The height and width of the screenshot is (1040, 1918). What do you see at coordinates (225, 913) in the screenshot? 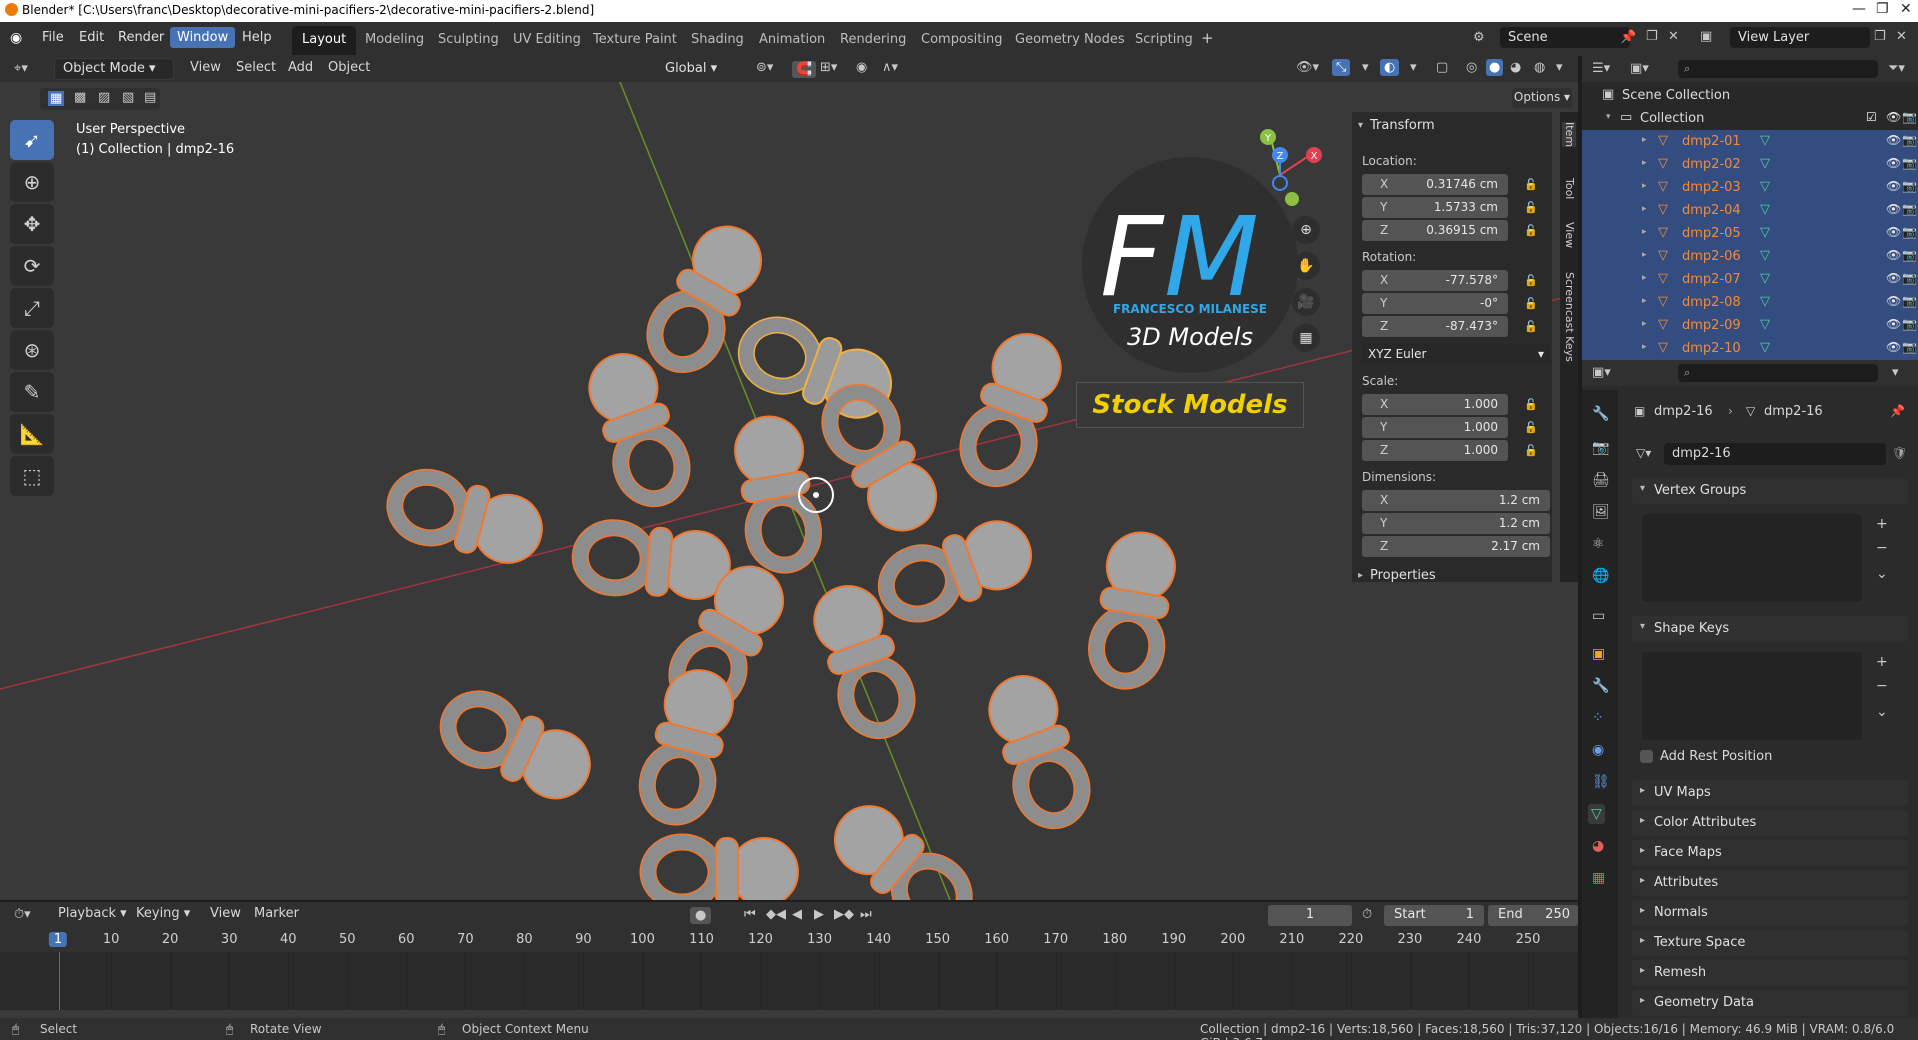
I see `timeline-menu-view: View` at bounding box center [225, 913].